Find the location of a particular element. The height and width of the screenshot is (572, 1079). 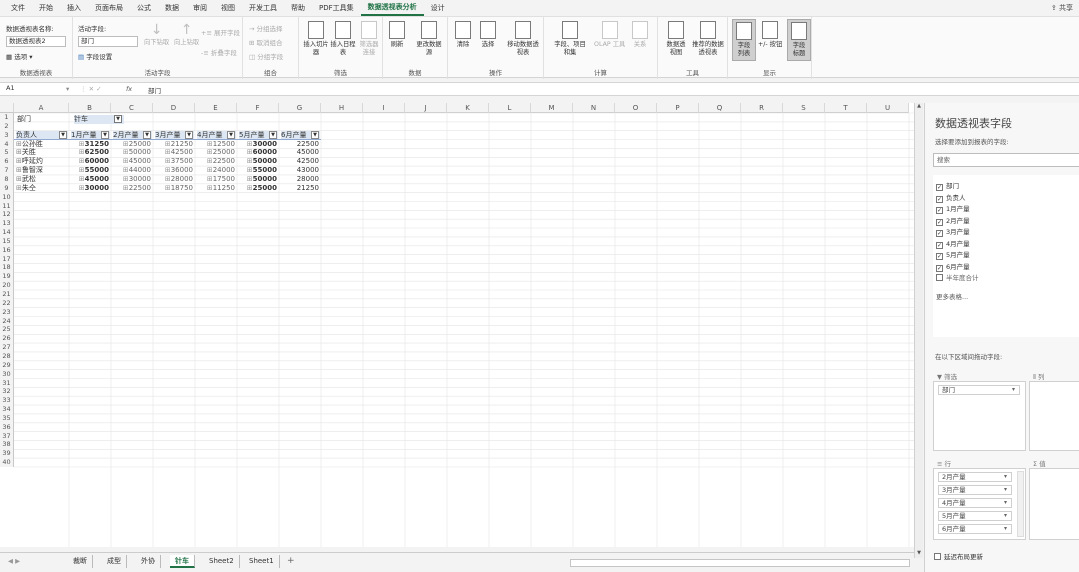

sheet-tab: 外协 is located at coordinates (148, 561).